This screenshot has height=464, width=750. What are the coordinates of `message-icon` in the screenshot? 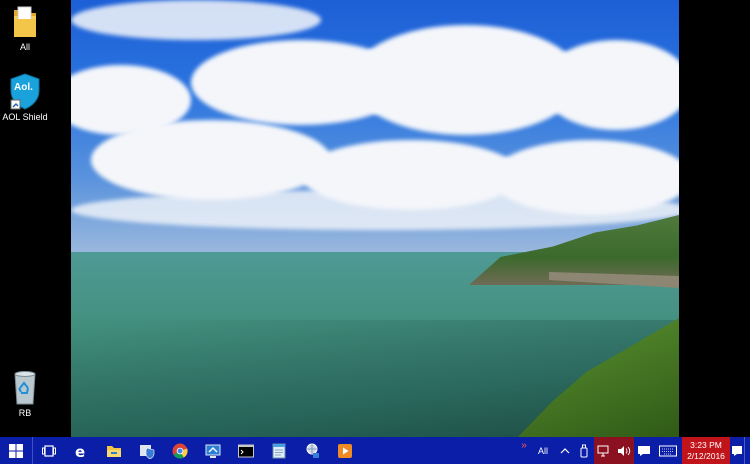 It's located at (644, 450).